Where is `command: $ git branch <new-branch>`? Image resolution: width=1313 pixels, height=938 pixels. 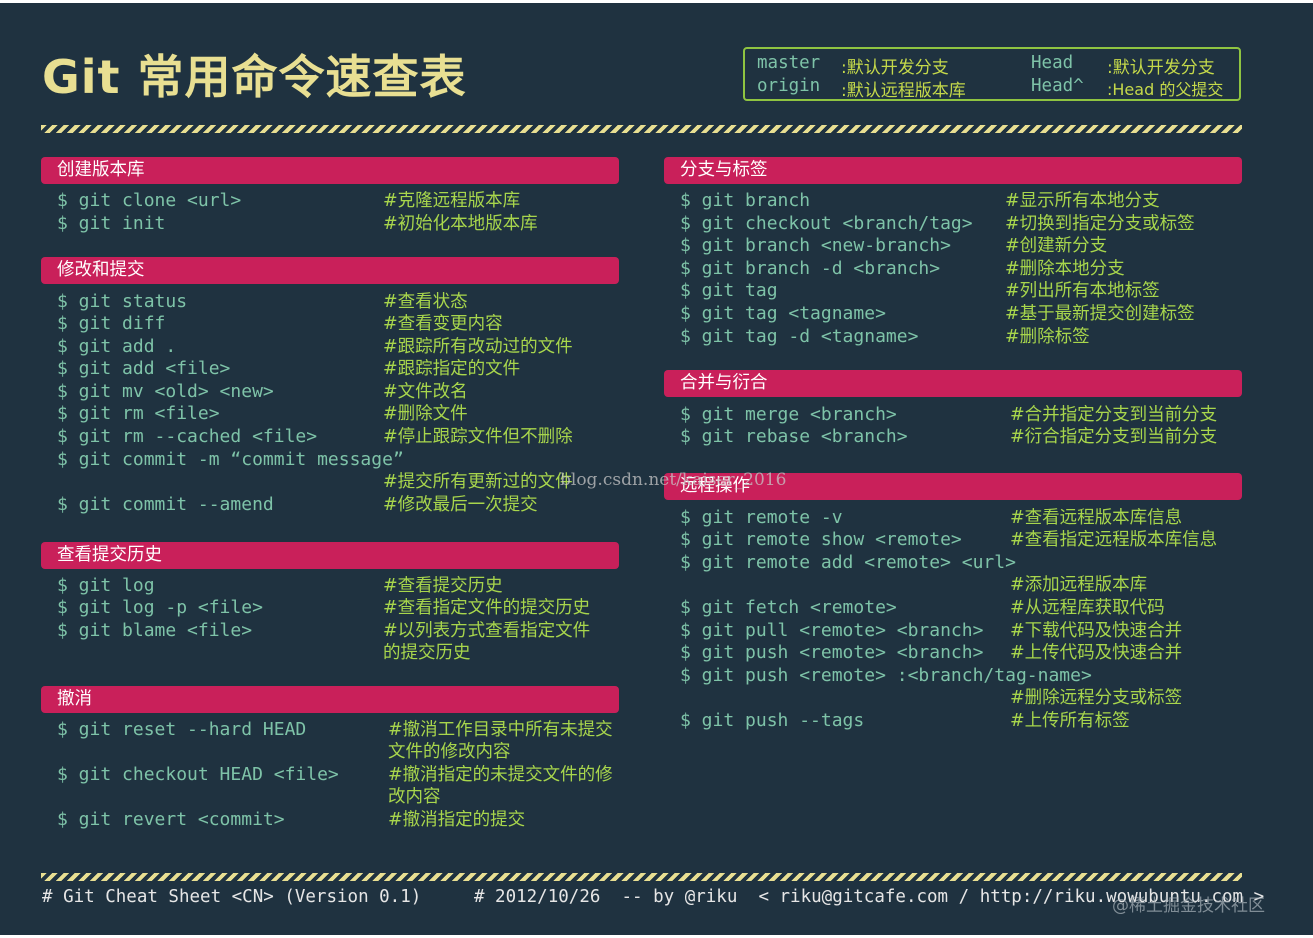
command: $ git branch <new-branch> is located at coordinates (815, 245).